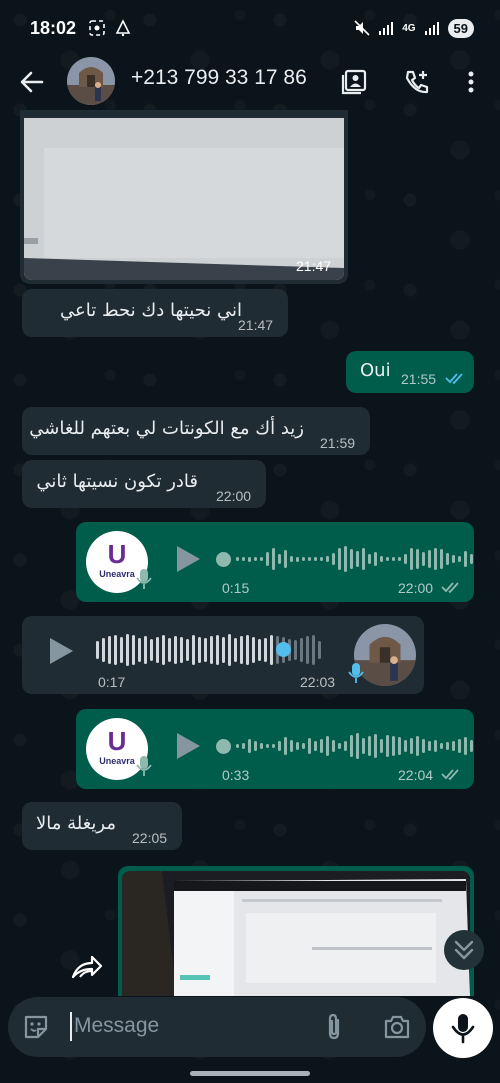 The image size is (500, 1083). Describe the element at coordinates (217, 1027) in the screenshot. I see `message-composer: Message` at that location.